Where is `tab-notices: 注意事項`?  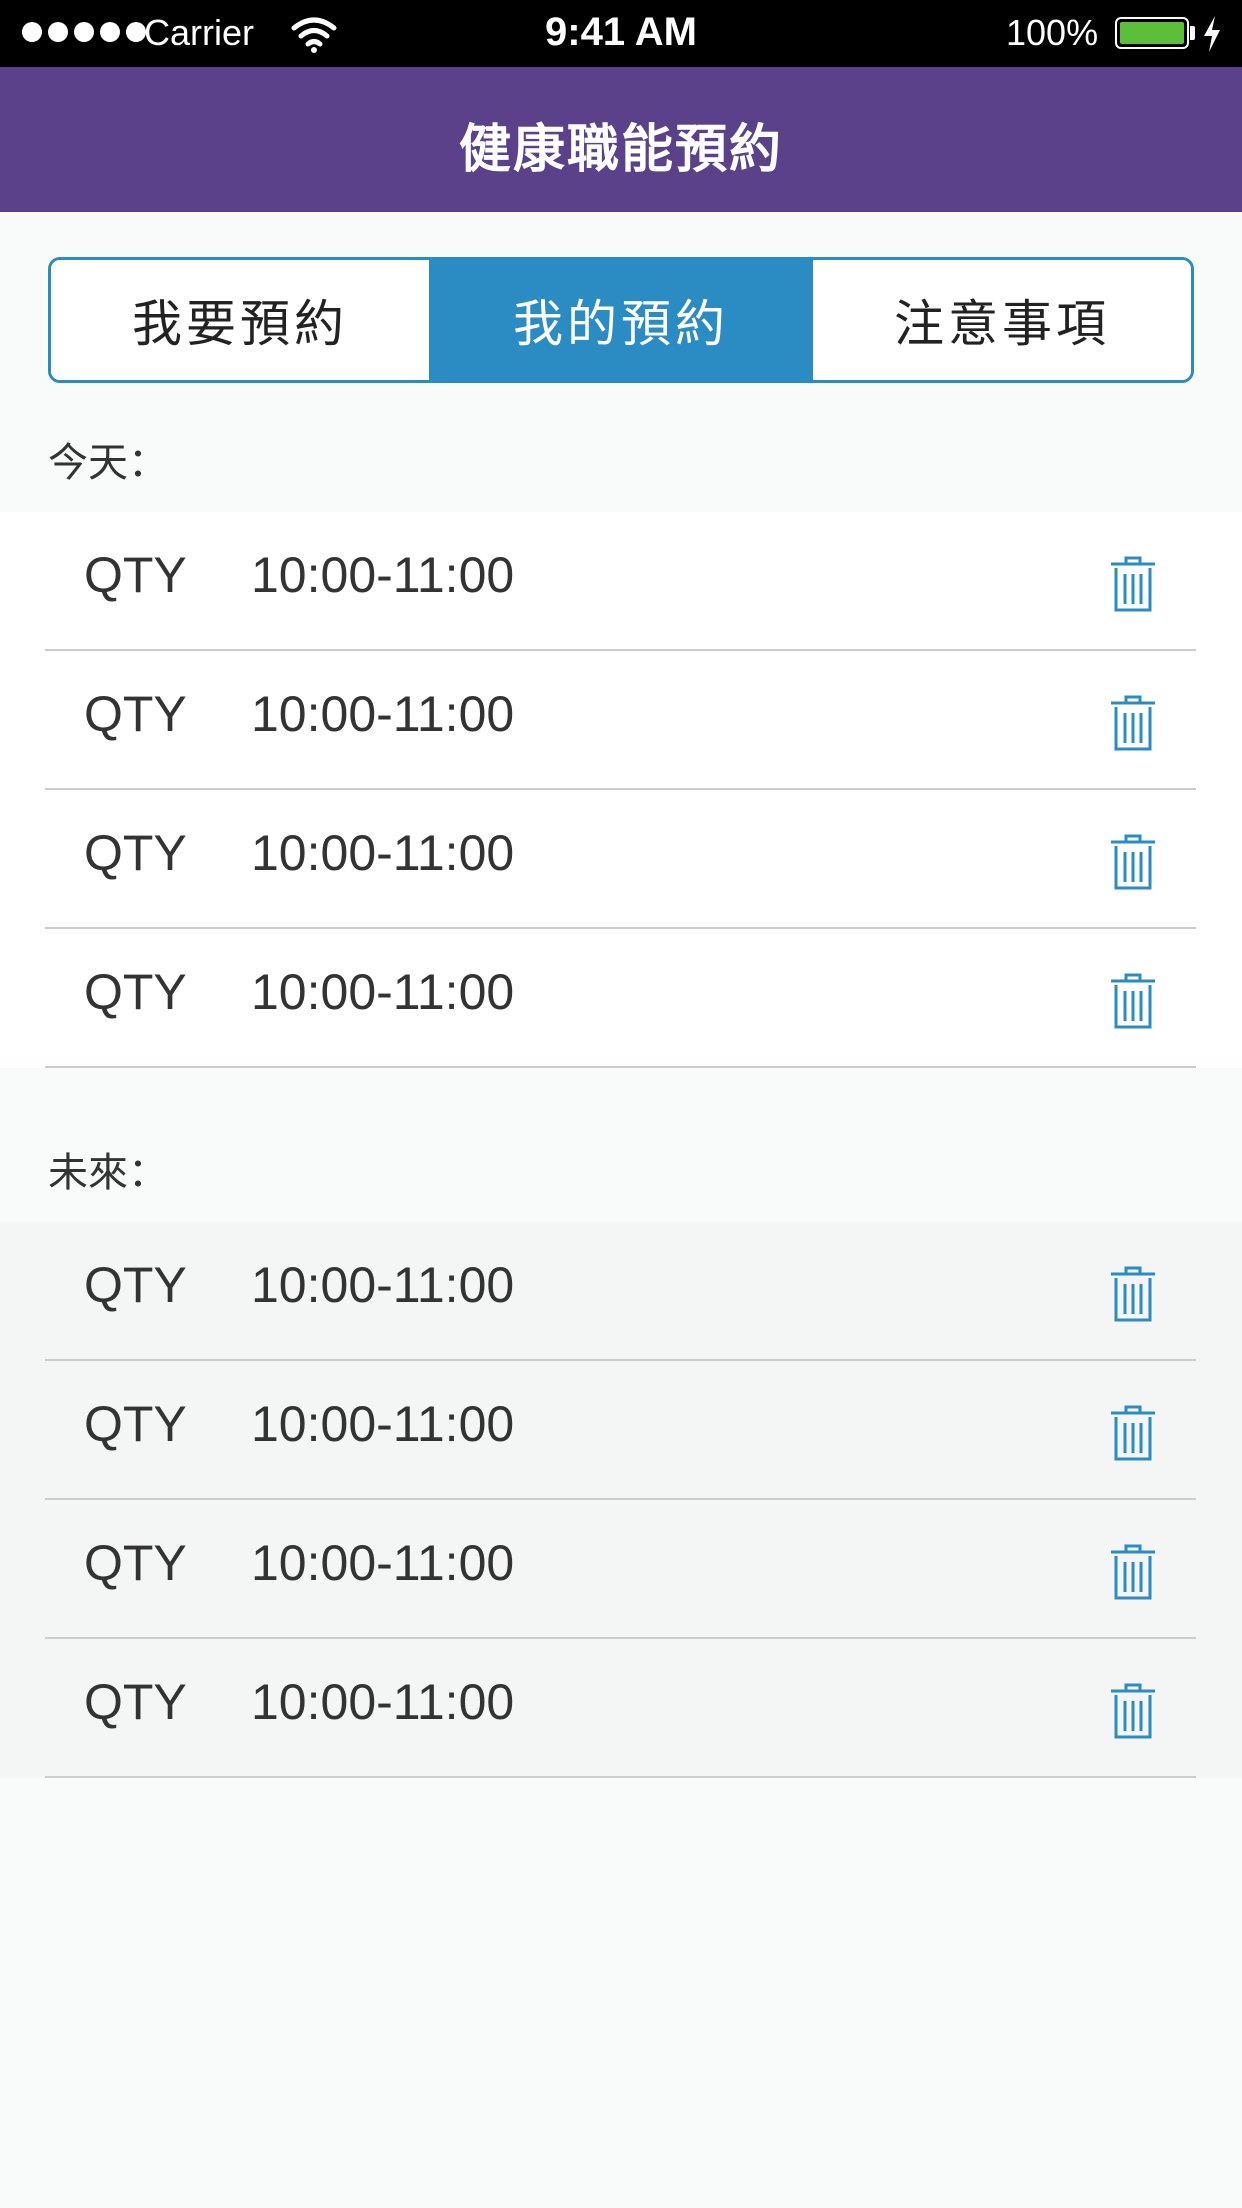 tab-notices: 注意事項 is located at coordinates (1002, 320).